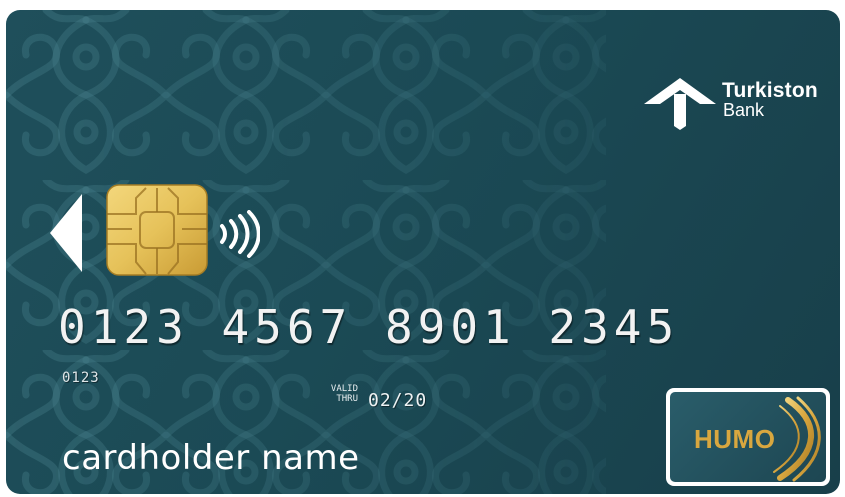 The height and width of the screenshot is (497, 845). Describe the element at coordinates (369, 327) in the screenshot. I see `card-number: 0123 4567 8901 2345` at that location.